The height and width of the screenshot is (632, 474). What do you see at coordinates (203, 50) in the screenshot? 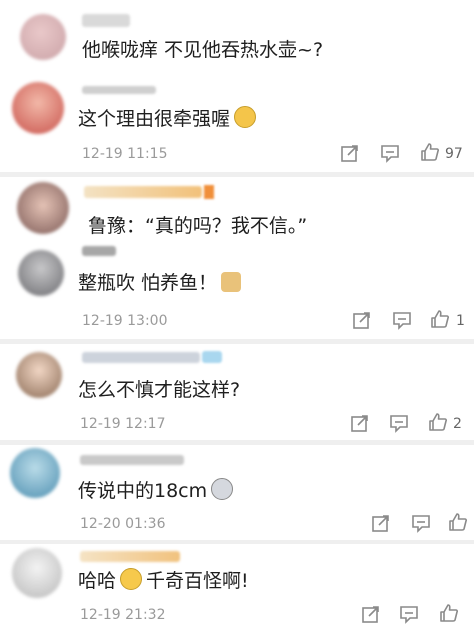
I see `comment-text: 他喉咙痒 不见他吞热水壶~?` at bounding box center [203, 50].